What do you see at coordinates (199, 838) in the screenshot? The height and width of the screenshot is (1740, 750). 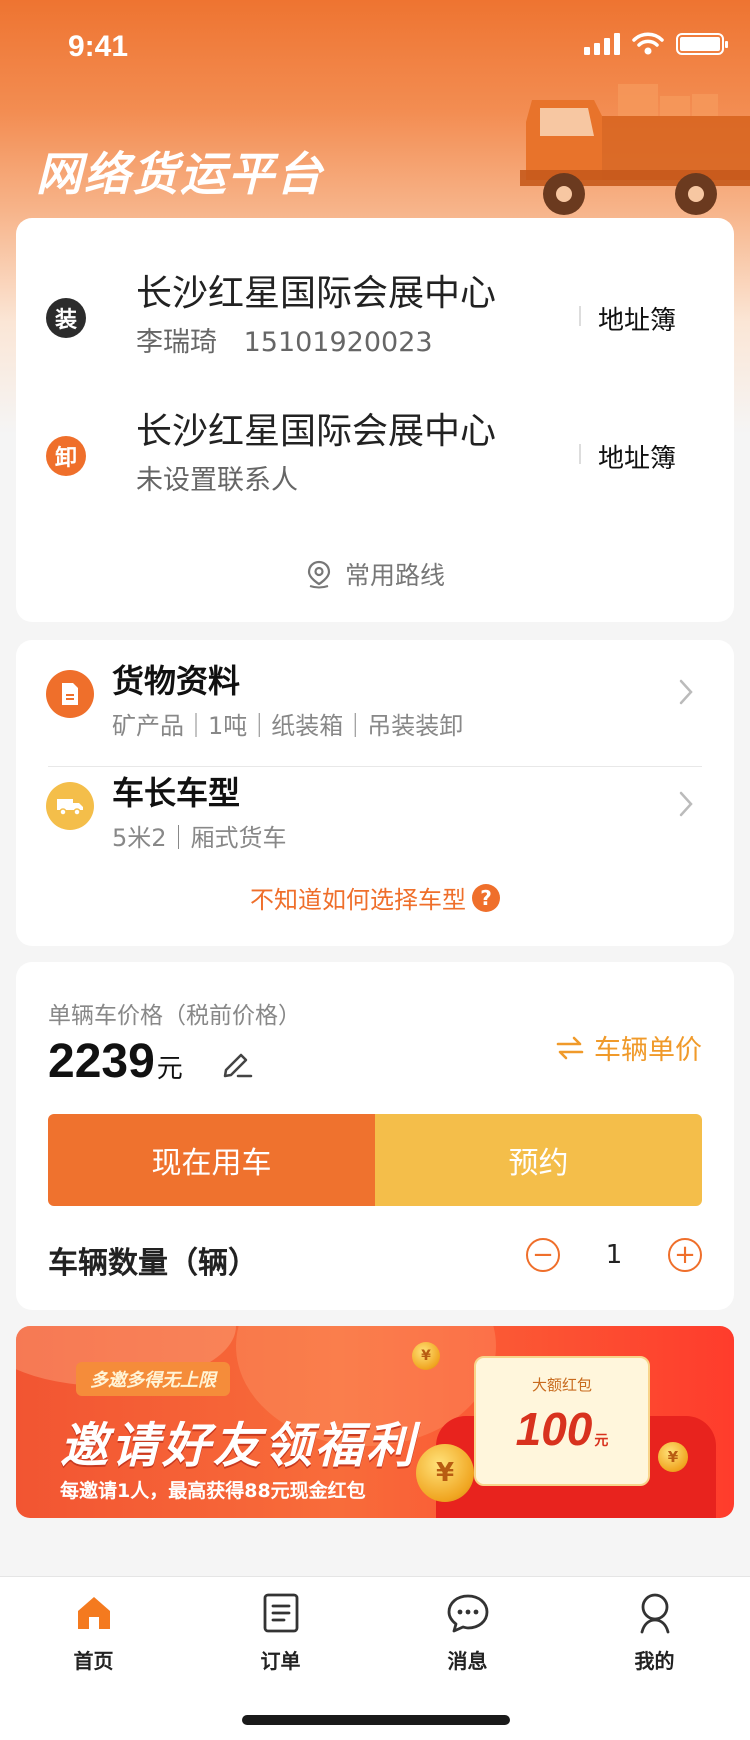 I see `vehicle-type-details: 5米2｜厢式货车` at bounding box center [199, 838].